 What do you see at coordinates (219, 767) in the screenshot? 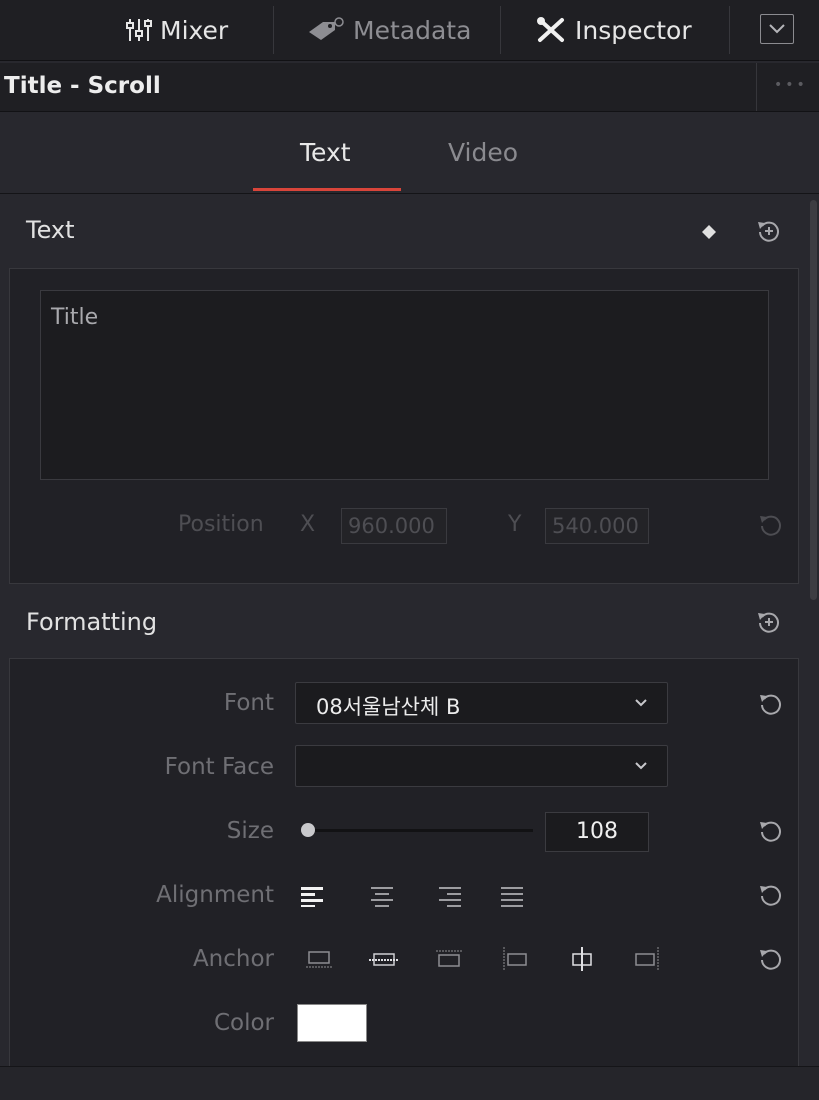
I see `font-face-label: Font Face` at bounding box center [219, 767].